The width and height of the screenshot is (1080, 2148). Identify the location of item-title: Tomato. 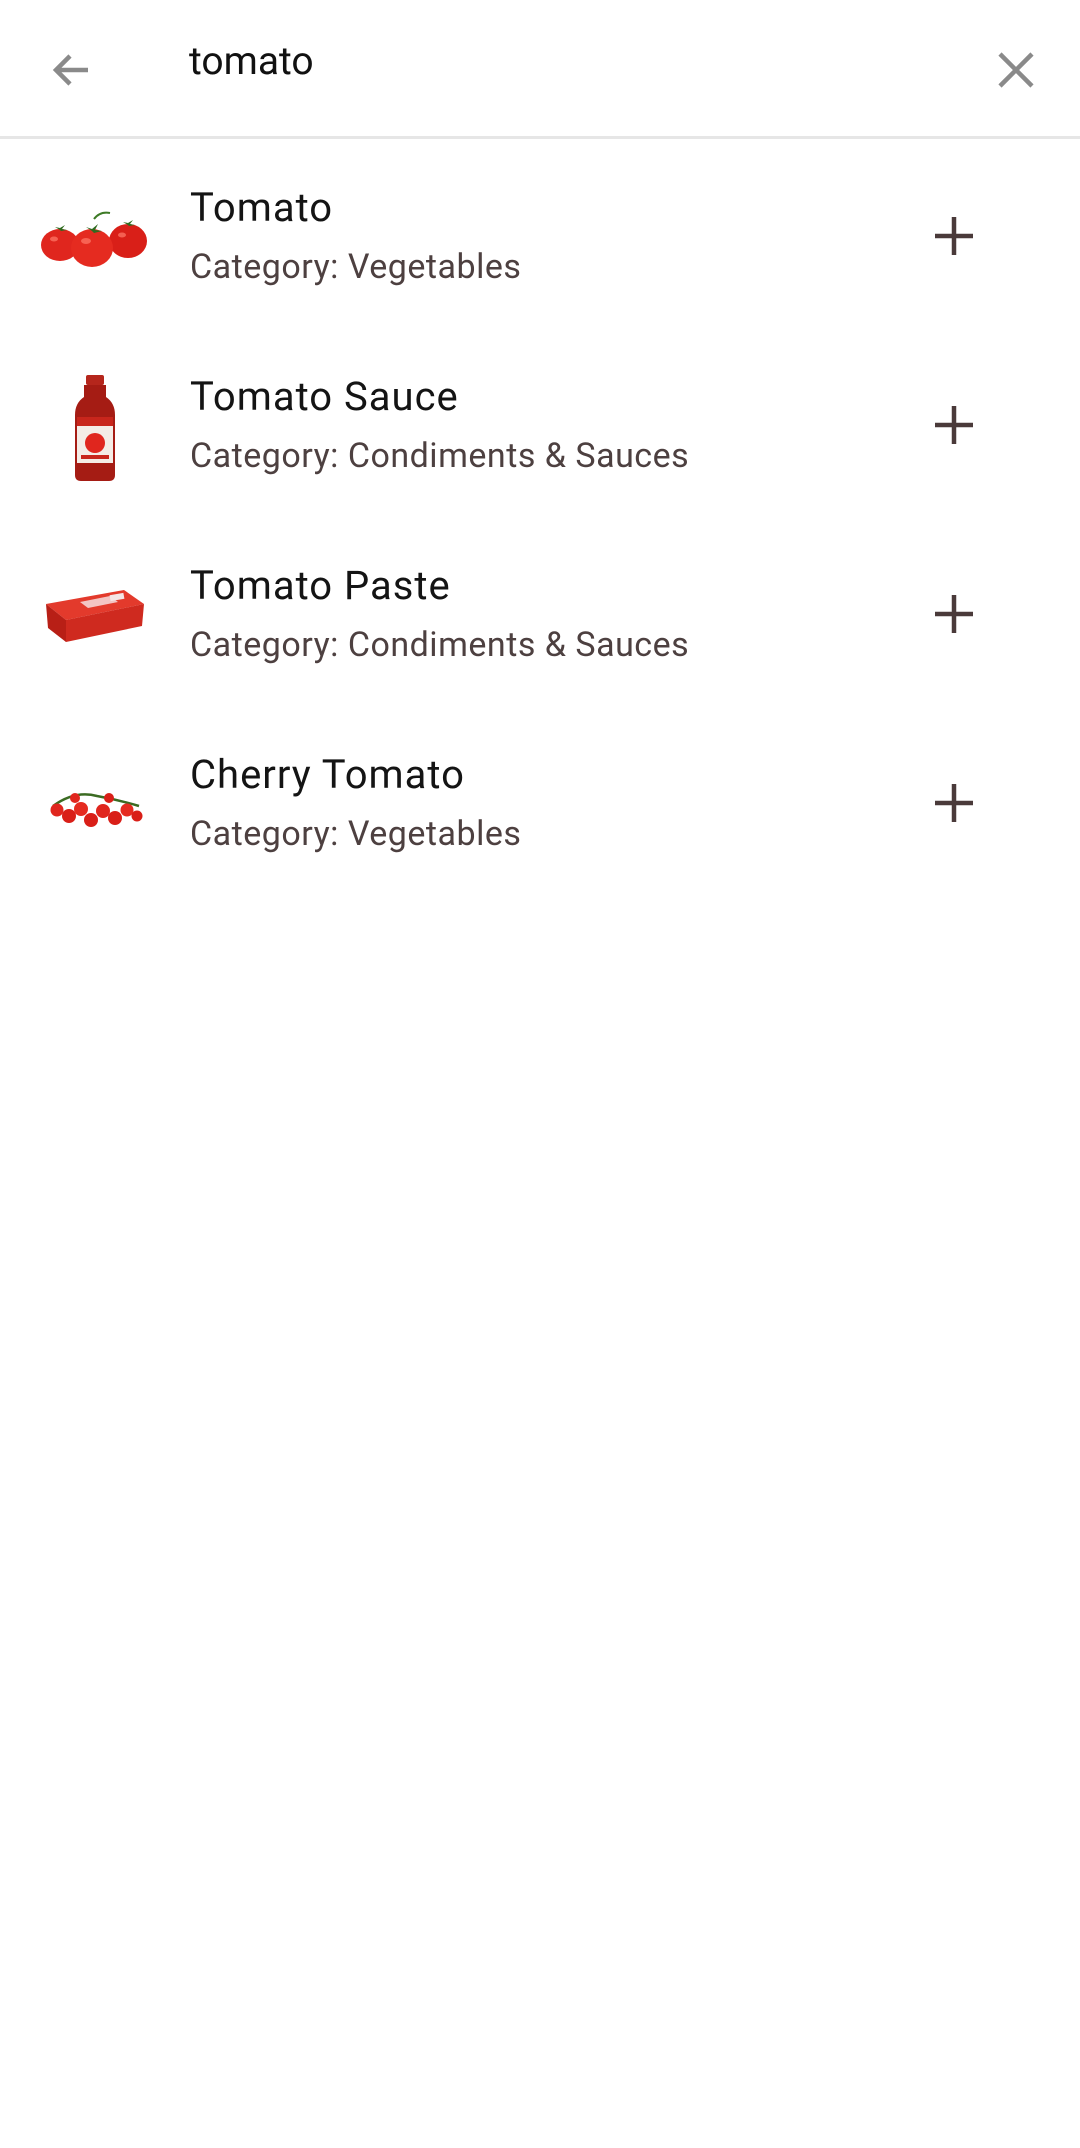
(262, 207).